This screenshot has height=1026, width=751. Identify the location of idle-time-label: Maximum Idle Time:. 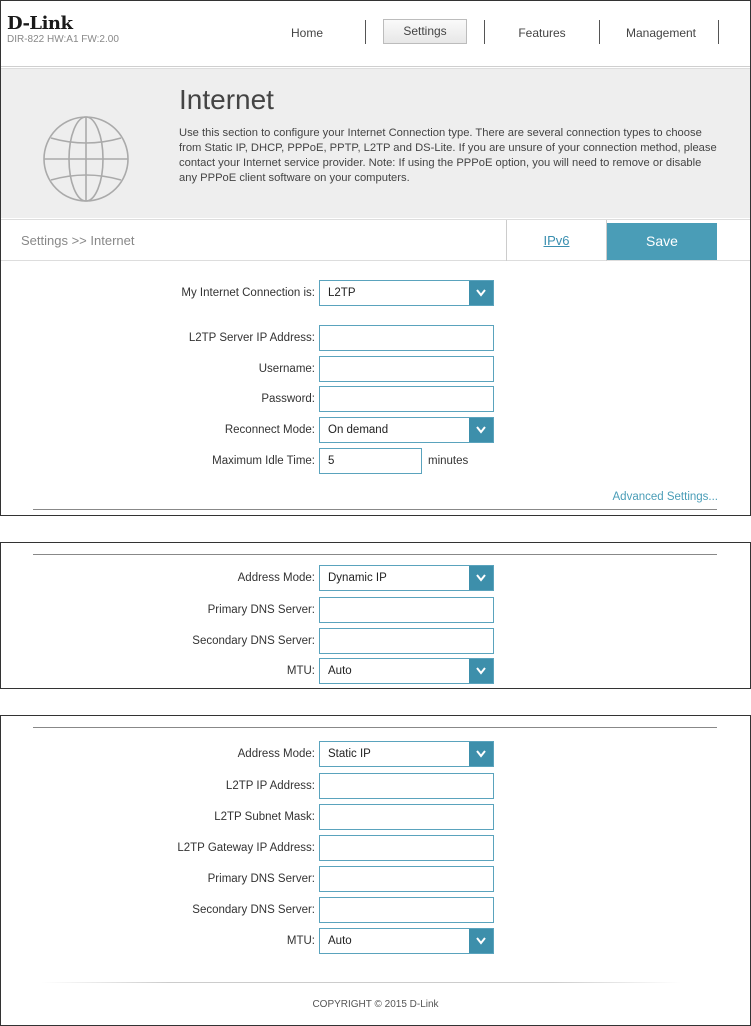
(263, 461).